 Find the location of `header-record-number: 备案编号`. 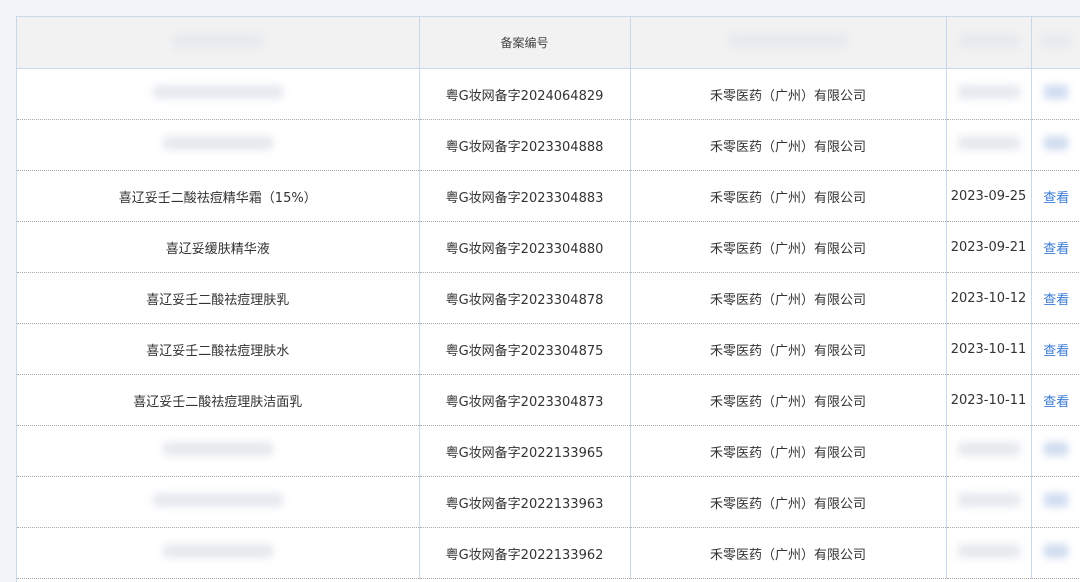

header-record-number: 备案编号 is located at coordinates (525, 43).